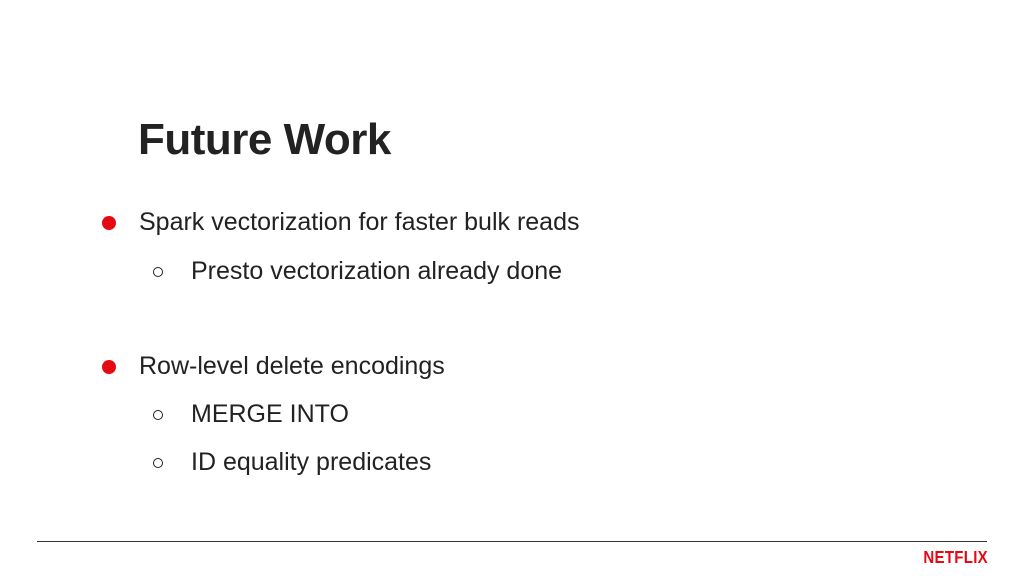 The image size is (1024, 576). I want to click on sub-bullet-text: Presto vectorization already done, so click(377, 271).